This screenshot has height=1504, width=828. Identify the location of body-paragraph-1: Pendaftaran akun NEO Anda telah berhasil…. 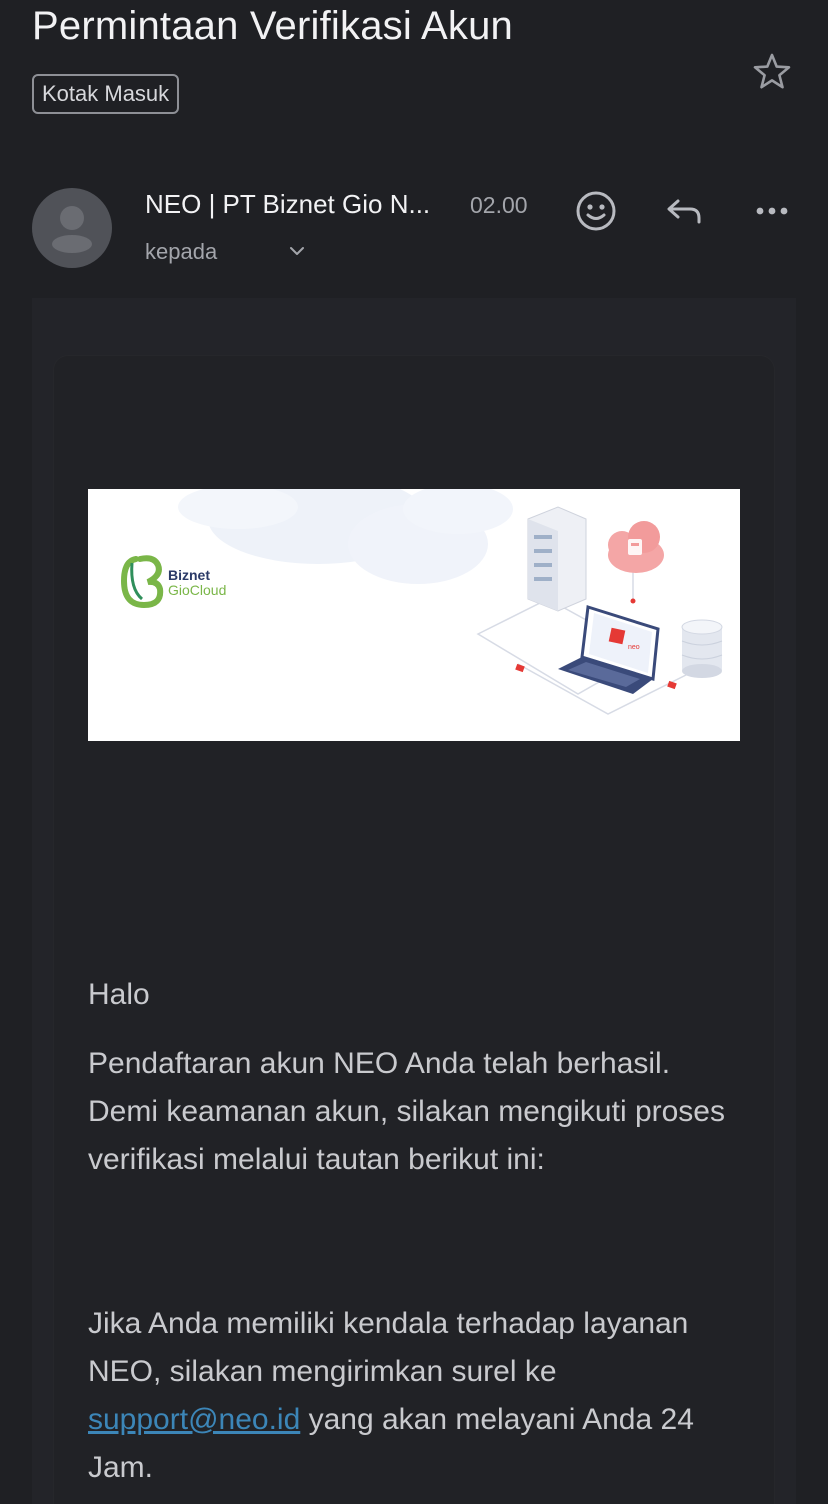
(406, 1111).